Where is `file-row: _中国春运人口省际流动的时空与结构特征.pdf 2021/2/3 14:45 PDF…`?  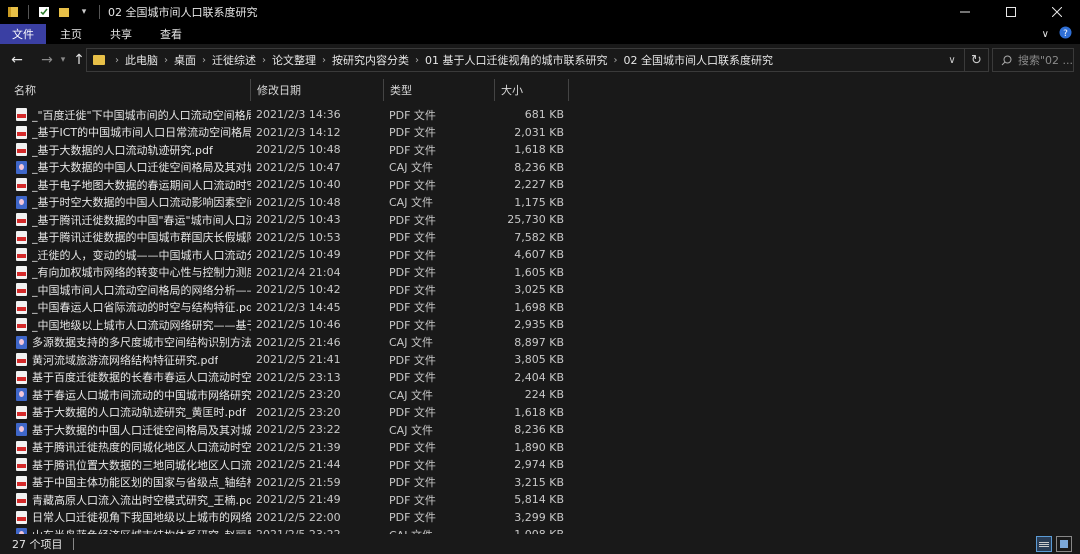 file-row: _中国春运人口省际流动的时空与结构特征.pdf 2021/2/3 14:45 PDF… is located at coordinates (538, 308).